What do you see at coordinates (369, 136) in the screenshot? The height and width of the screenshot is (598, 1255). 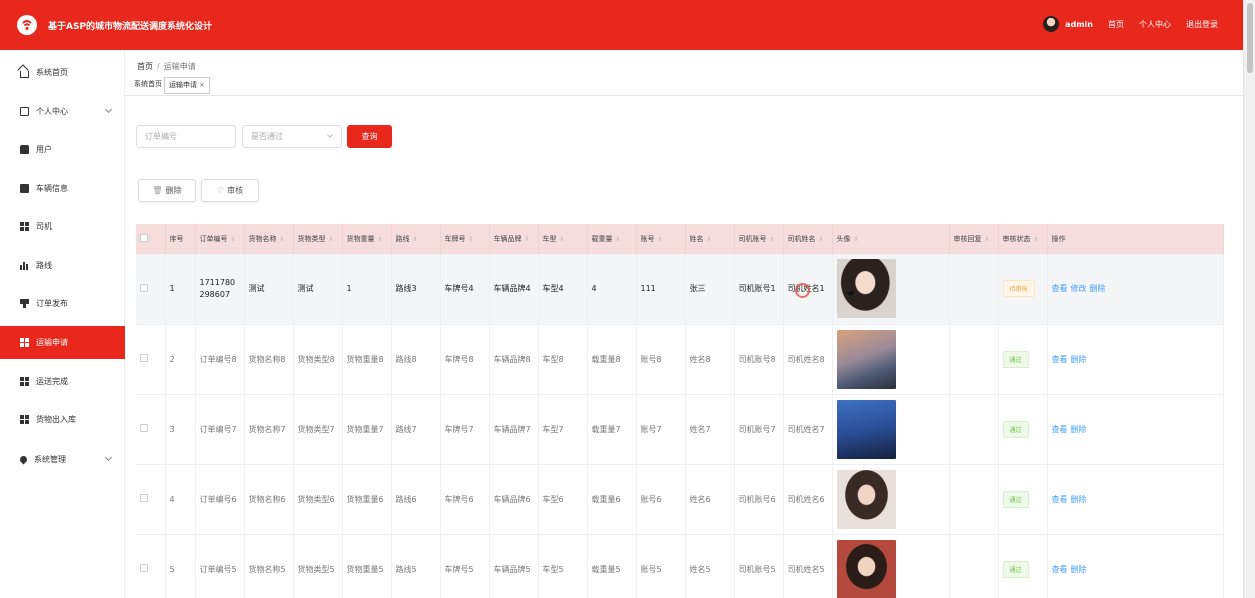 I see `search-button: 查询` at bounding box center [369, 136].